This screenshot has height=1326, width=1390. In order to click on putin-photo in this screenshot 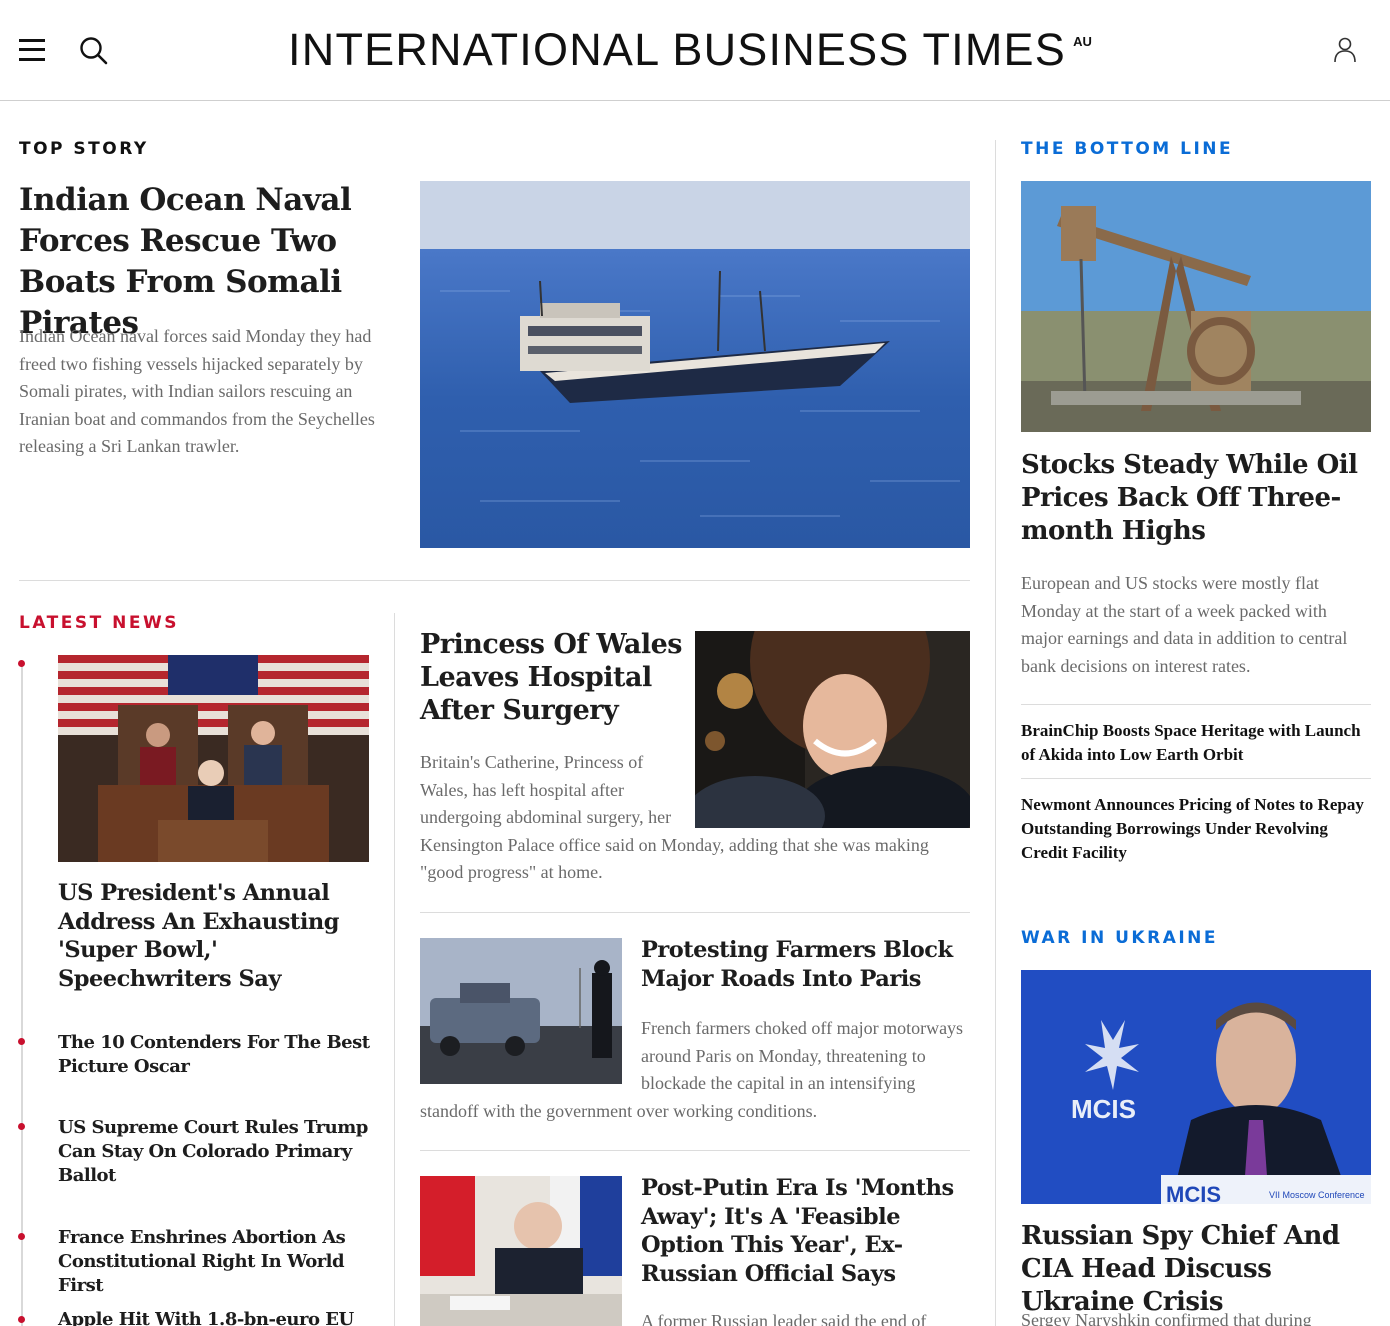, I will do `click(521, 1251)`.